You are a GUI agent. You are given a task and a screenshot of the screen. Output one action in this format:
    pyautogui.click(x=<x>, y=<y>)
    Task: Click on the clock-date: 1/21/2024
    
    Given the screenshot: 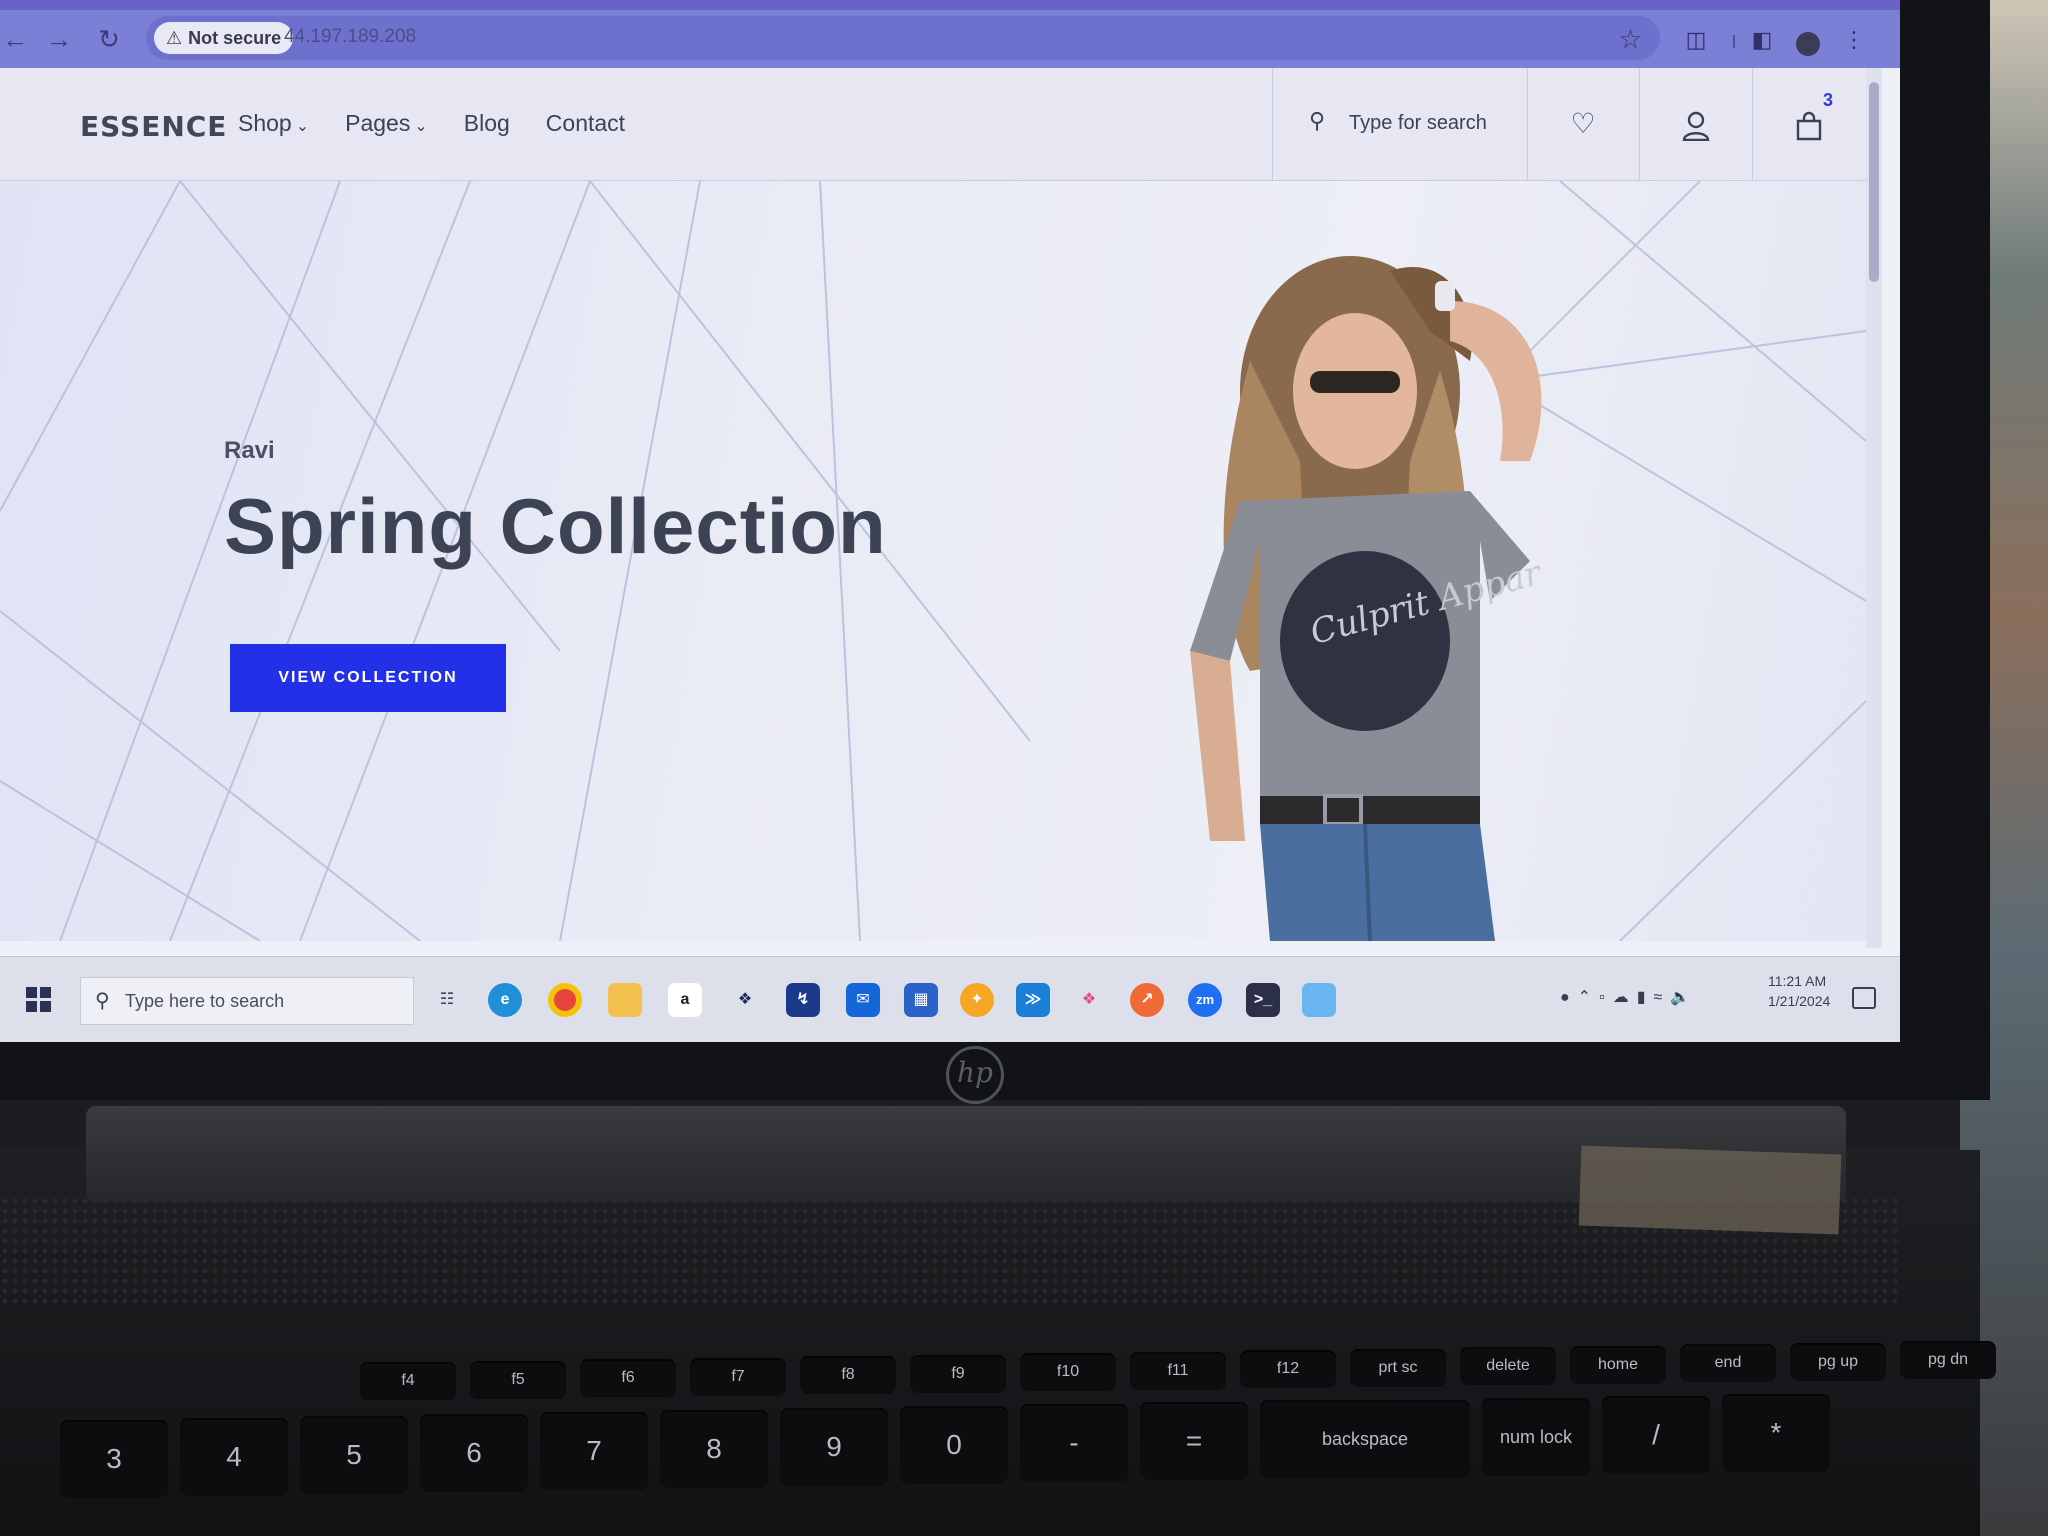 What is the action you would take?
    pyautogui.click(x=1799, y=1001)
    